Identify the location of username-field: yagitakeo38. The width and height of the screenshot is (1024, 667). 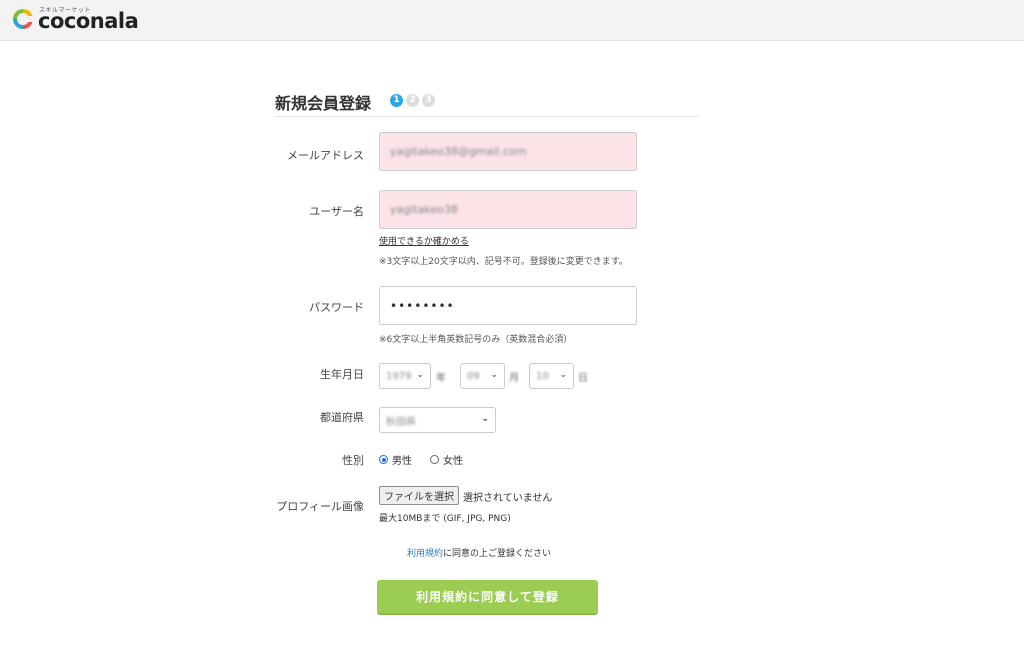
(508, 209).